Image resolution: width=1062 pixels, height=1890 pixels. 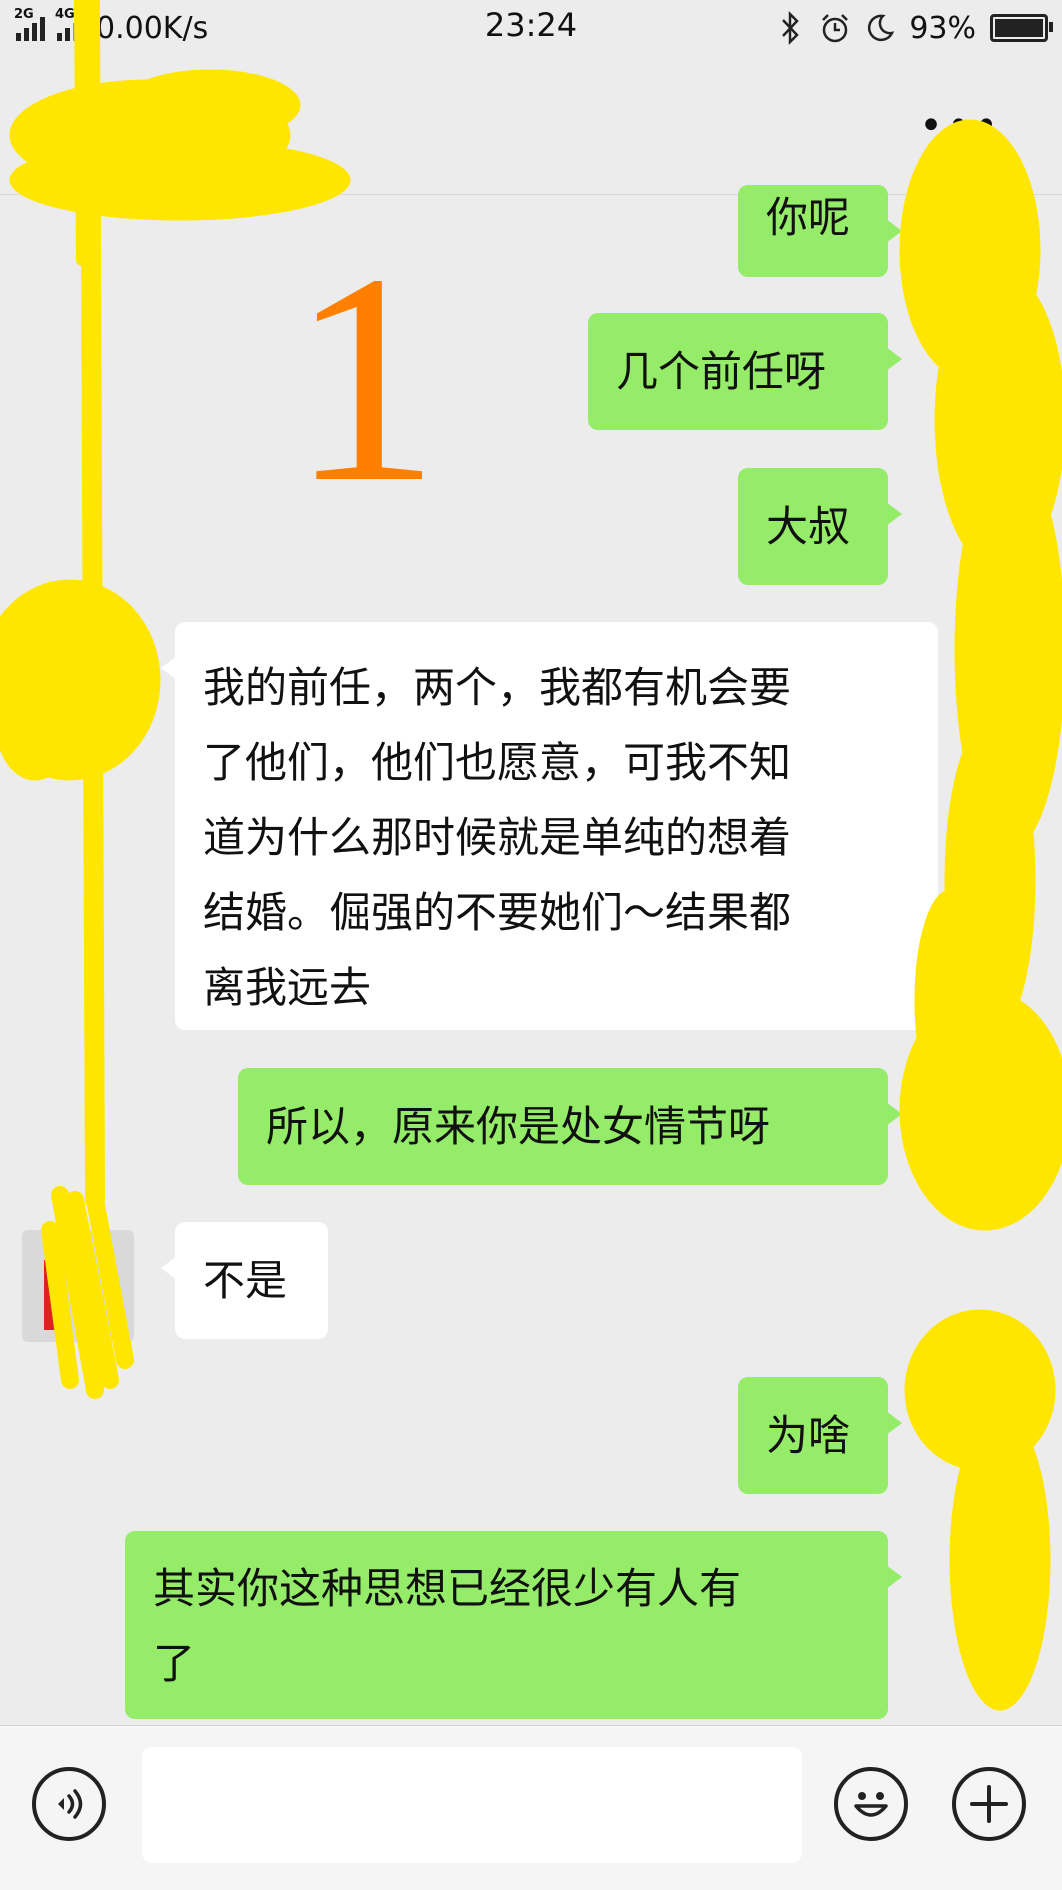 I want to click on contact-name-redacted: ○, so click(x=257, y=115).